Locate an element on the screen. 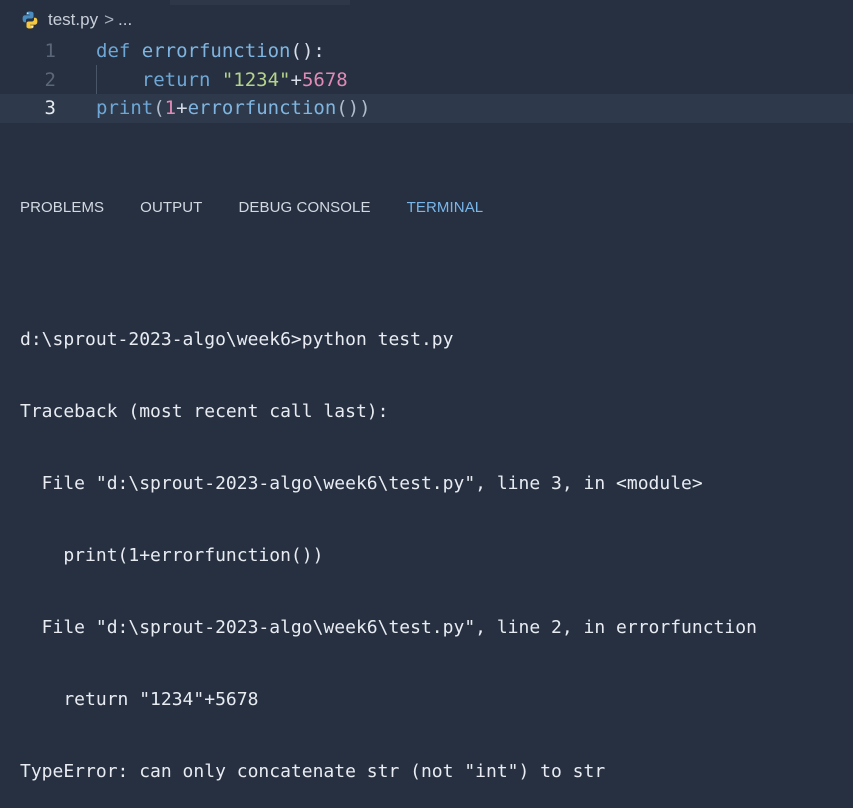 The image size is (853, 808). tab-output: OUTPUT is located at coordinates (171, 207).